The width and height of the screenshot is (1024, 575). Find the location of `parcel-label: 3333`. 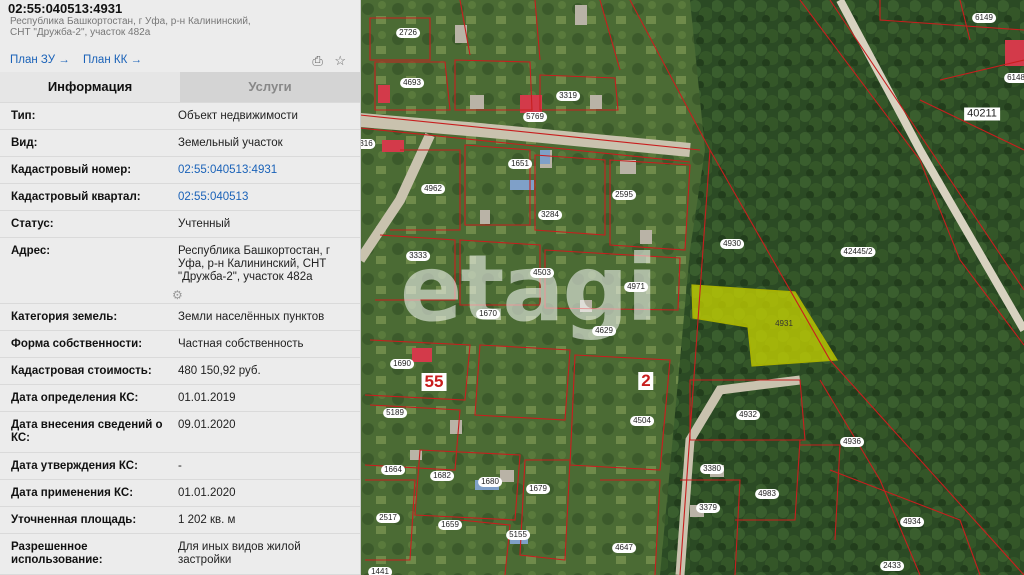

parcel-label: 3333 is located at coordinates (418, 256).